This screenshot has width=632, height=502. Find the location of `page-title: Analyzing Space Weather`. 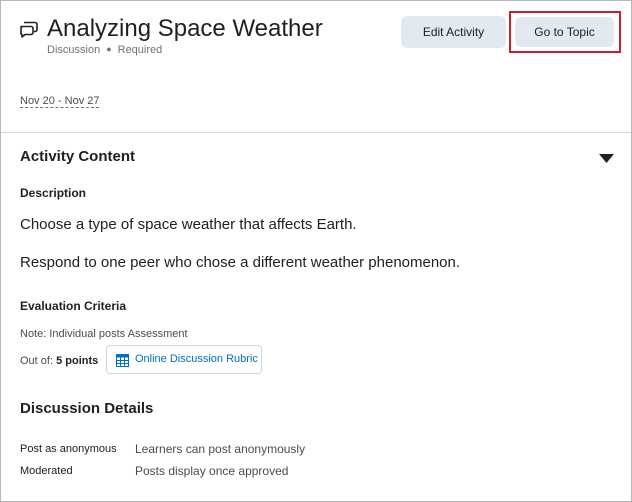

page-title: Analyzing Space Weather is located at coordinates (185, 28).